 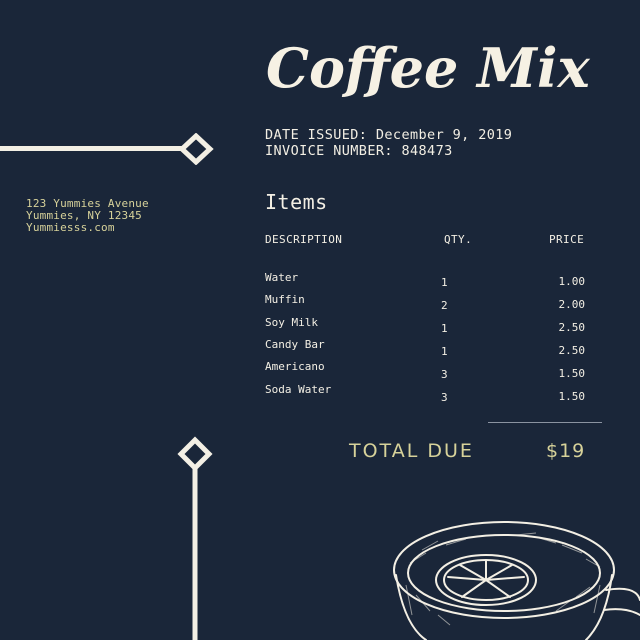 What do you see at coordinates (329, 151) in the screenshot?
I see `invoice-number-label: INVOICE NUMBER:` at bounding box center [329, 151].